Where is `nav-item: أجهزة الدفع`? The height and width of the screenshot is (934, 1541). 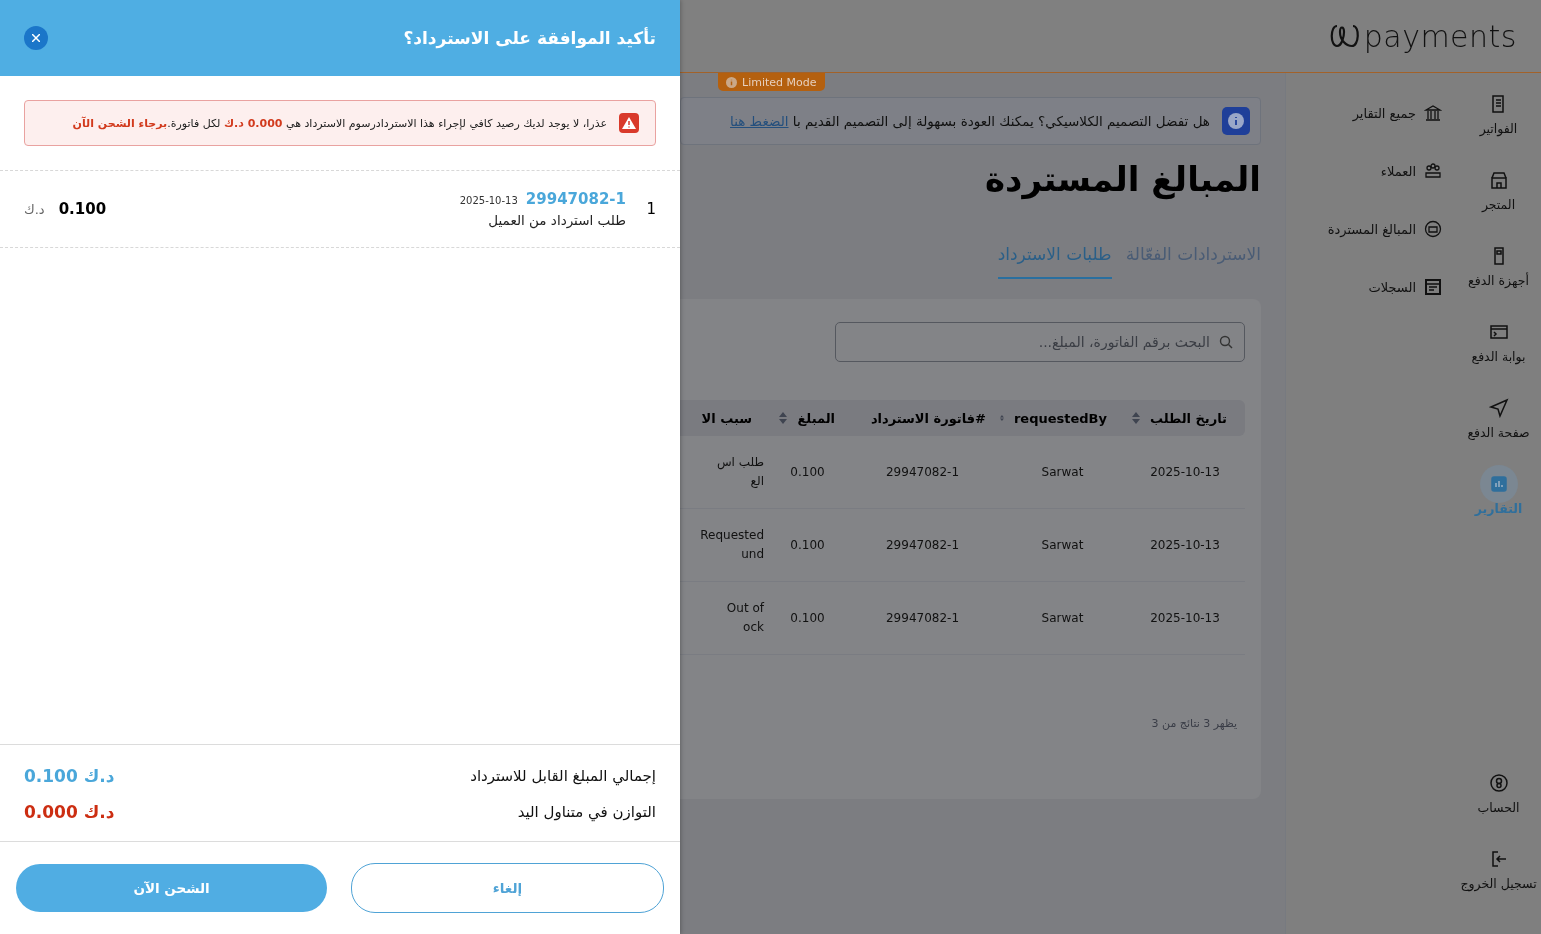
nav-item: أجهزة الدفع is located at coordinates (1498, 279).